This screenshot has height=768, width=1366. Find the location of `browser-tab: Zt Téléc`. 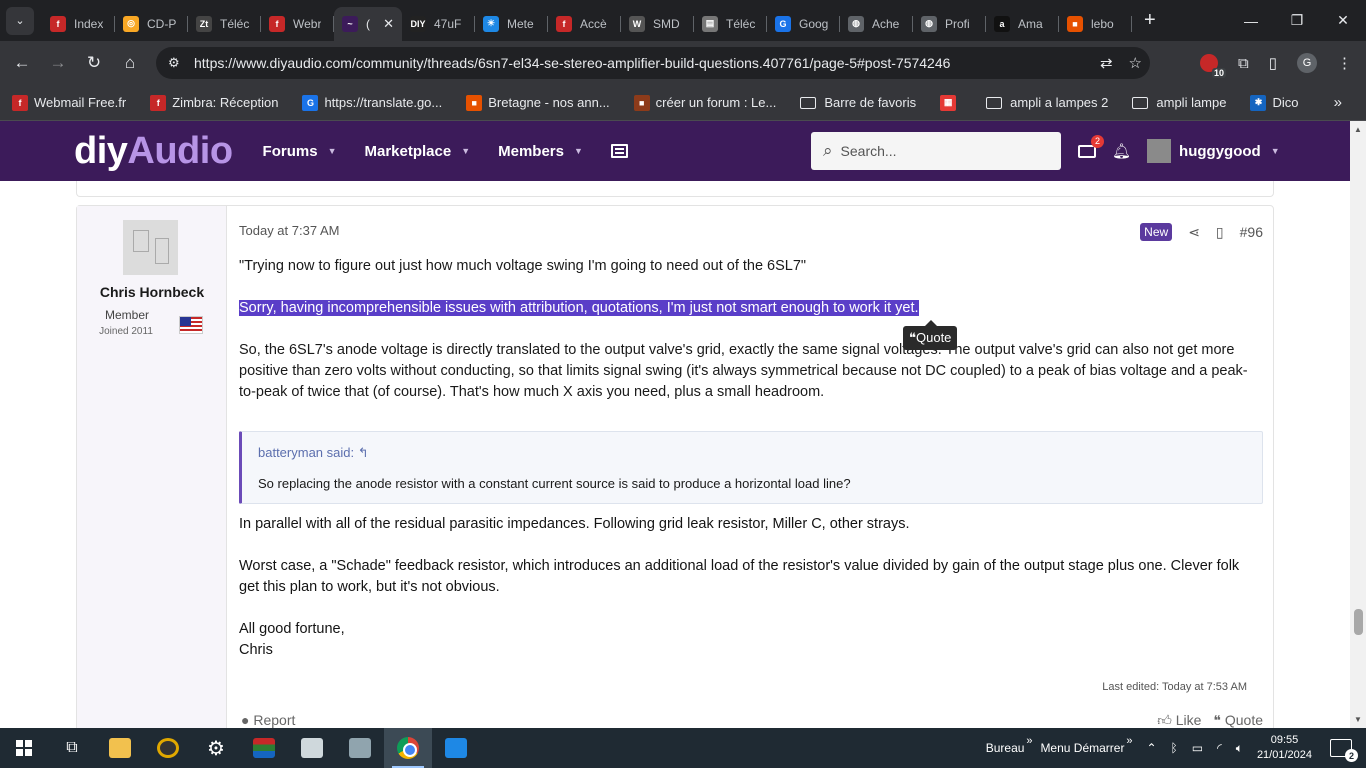

browser-tab: Zt Téléc is located at coordinates (224, 24).